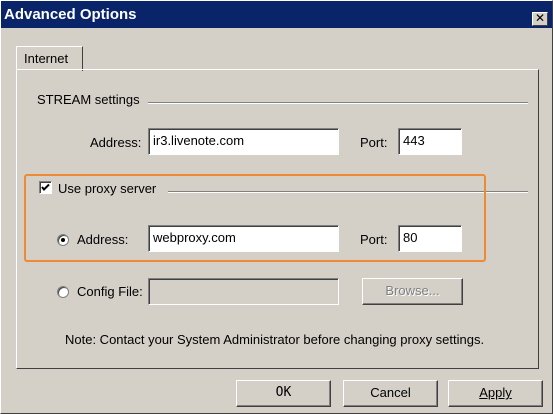 The image size is (553, 414). Describe the element at coordinates (243, 291) in the screenshot. I see `config-file-input` at that location.